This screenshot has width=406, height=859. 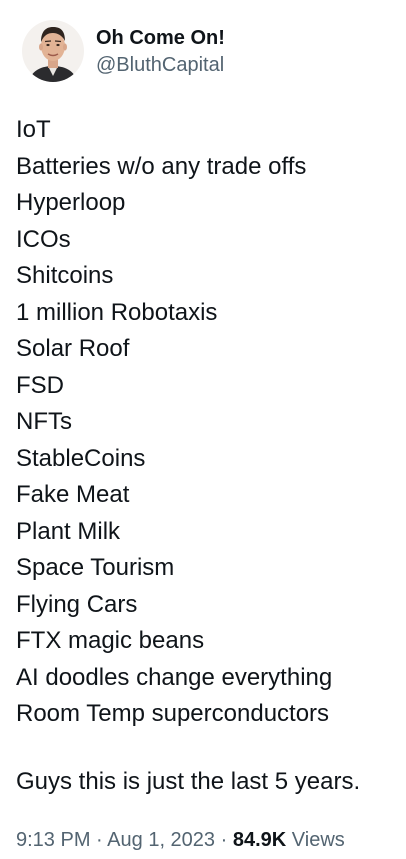 I want to click on tweet-line: 1 million Robotaxis, so click(x=117, y=312).